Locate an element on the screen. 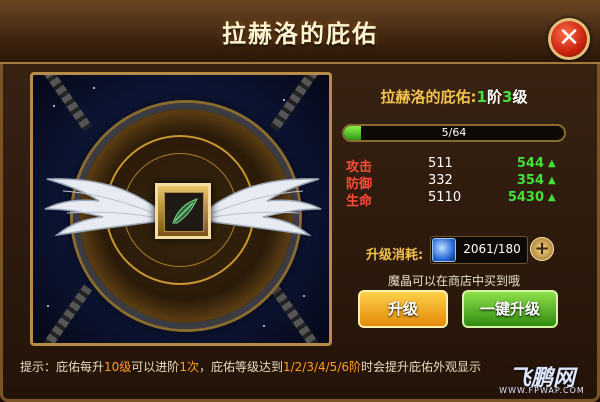 This screenshot has height=402, width=600. stat-next: 544 is located at coordinates (530, 163).